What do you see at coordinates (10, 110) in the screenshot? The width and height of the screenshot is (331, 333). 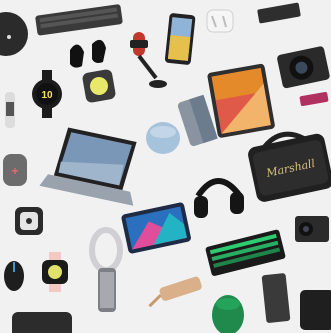 I see `fitness-band-icon` at bounding box center [10, 110].